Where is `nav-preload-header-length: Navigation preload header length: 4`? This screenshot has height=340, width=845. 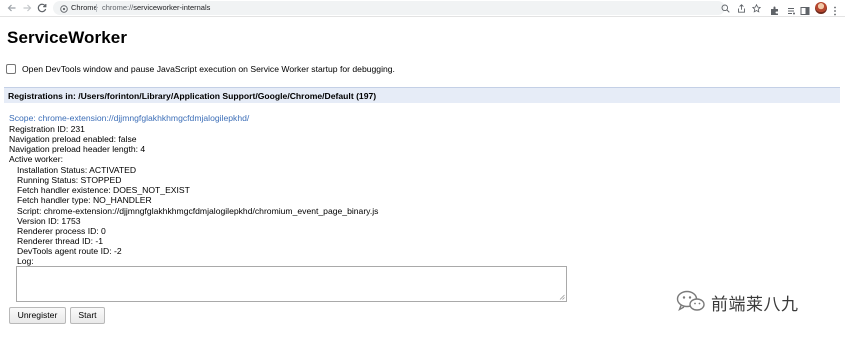 nav-preload-header-length: Navigation preload header length: 4 is located at coordinates (77, 149).